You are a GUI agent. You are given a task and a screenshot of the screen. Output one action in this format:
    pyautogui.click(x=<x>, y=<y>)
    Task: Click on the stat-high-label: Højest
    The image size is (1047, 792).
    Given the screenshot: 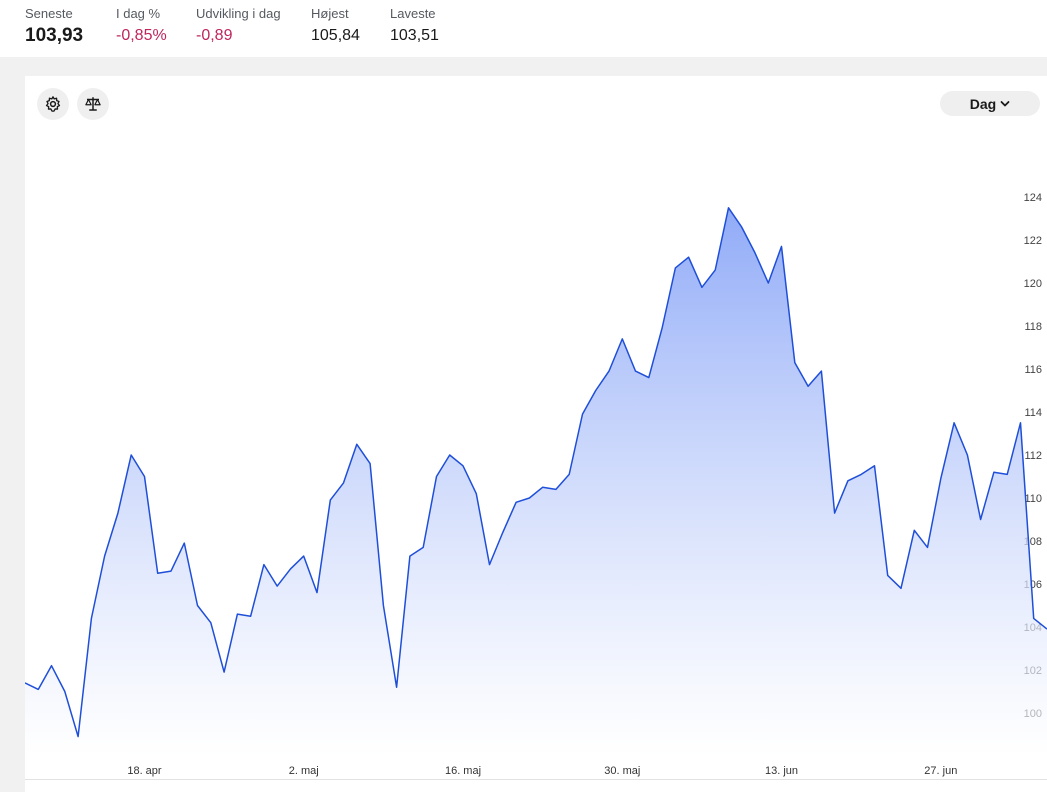 What is the action you would take?
    pyautogui.click(x=330, y=13)
    